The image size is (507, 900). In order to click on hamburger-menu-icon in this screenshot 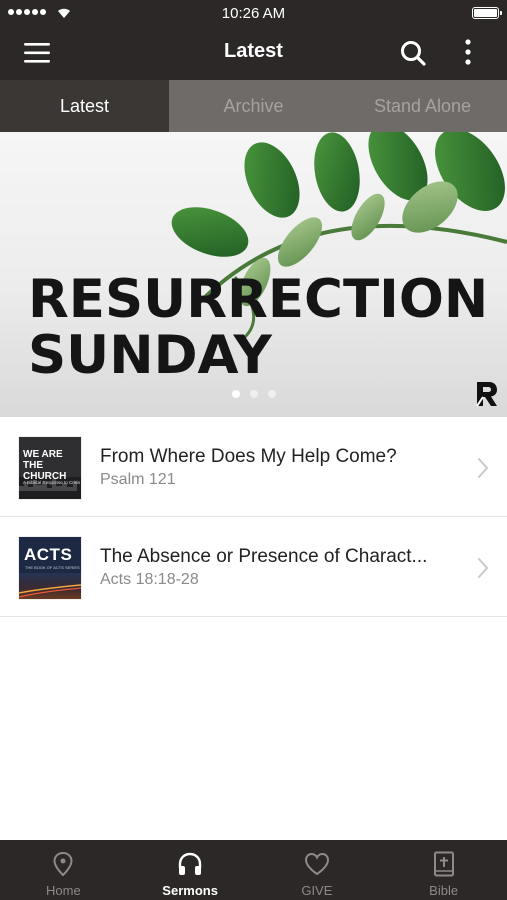, I will do `click(39, 53)`.